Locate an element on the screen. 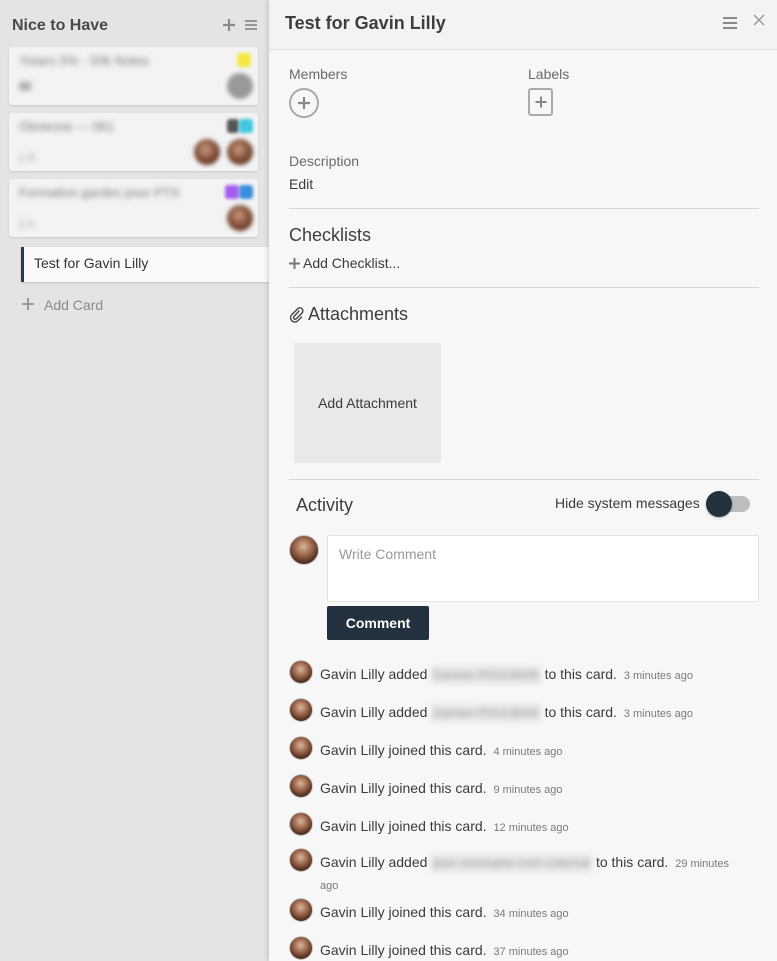  add-card-button: Add Card is located at coordinates (62, 305).